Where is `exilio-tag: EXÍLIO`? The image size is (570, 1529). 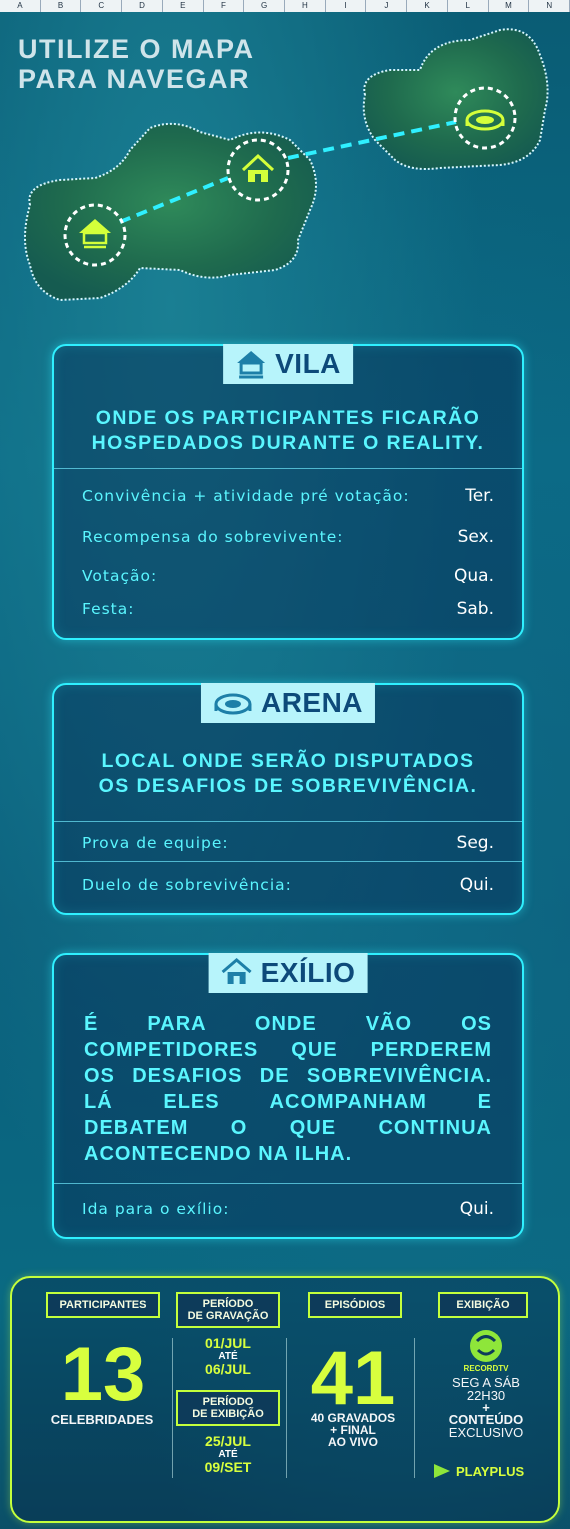 exilio-tag: EXÍLIO is located at coordinates (288, 973).